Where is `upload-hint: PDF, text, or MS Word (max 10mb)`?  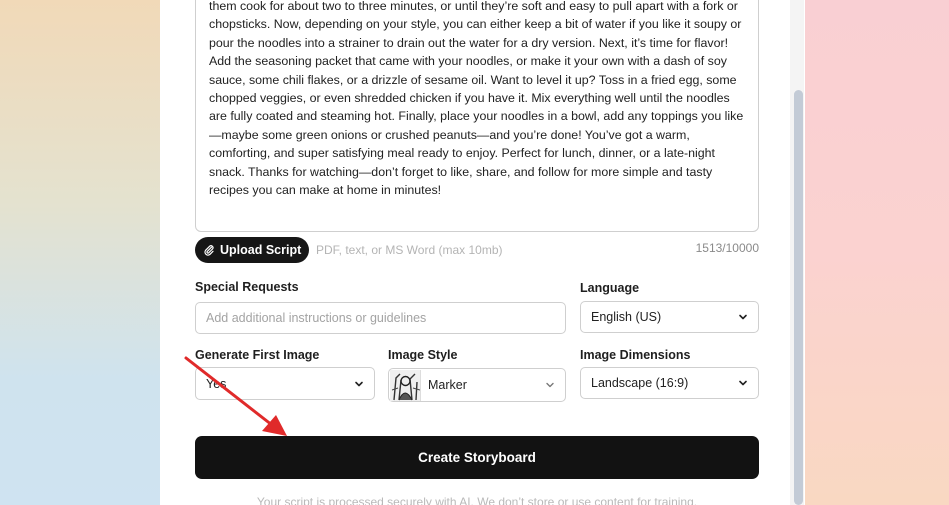 upload-hint: PDF, text, or MS Word (max 10mb) is located at coordinates (409, 250).